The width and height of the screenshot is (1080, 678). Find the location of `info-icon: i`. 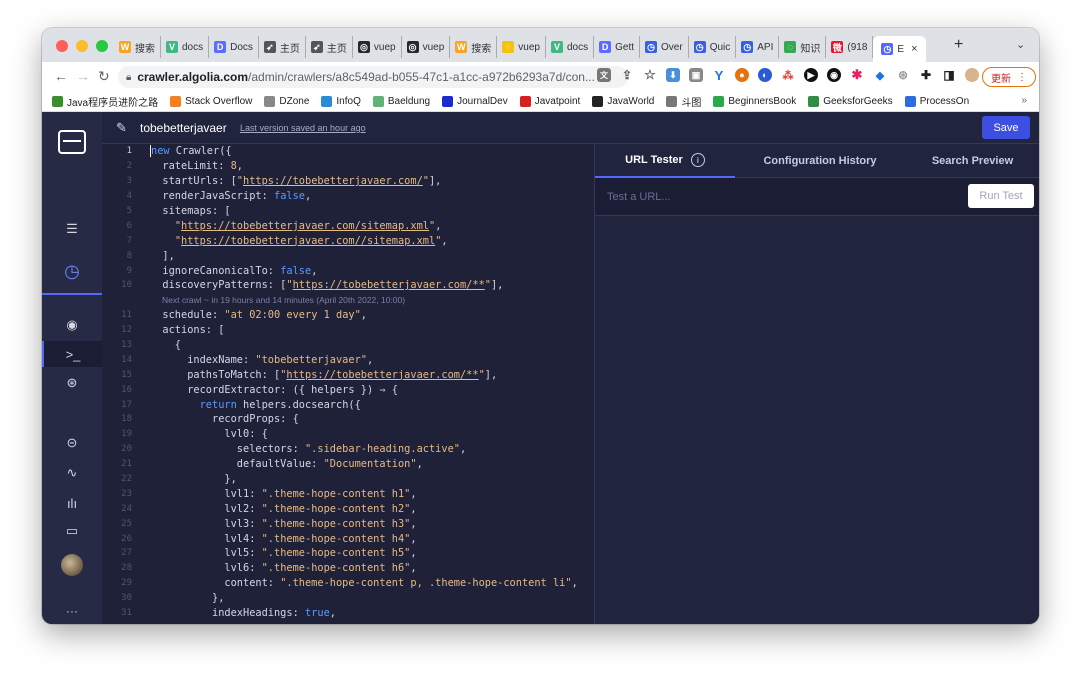

info-icon: i is located at coordinates (697, 160).